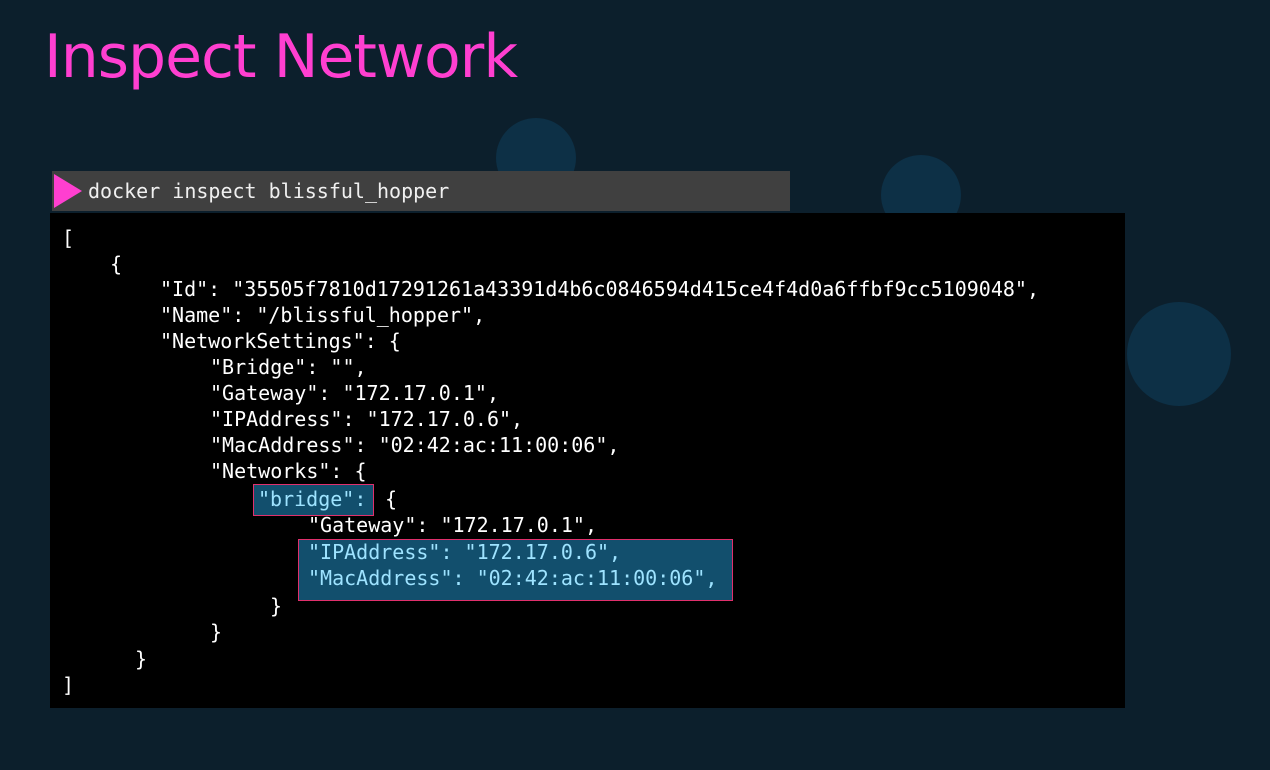  I want to click on ipaddress-line: "IPAddress": "172.17.0.6",, so click(465, 552).